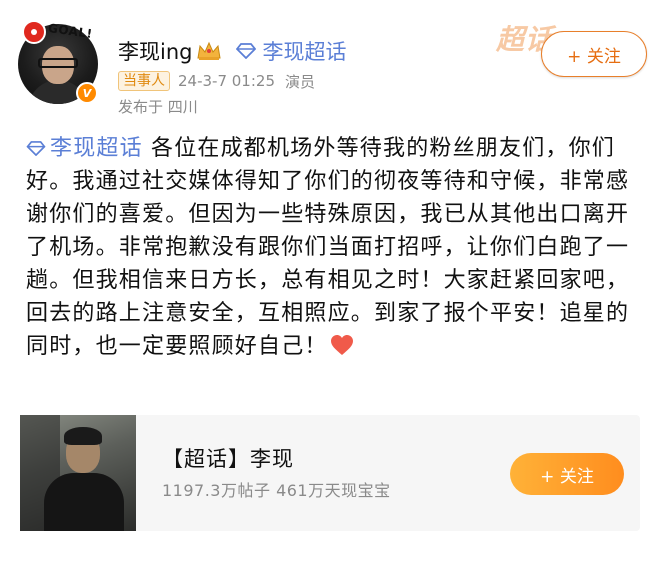 This screenshot has height=585, width=660. What do you see at coordinates (34, 32) in the screenshot?
I see `flower-icon` at bounding box center [34, 32].